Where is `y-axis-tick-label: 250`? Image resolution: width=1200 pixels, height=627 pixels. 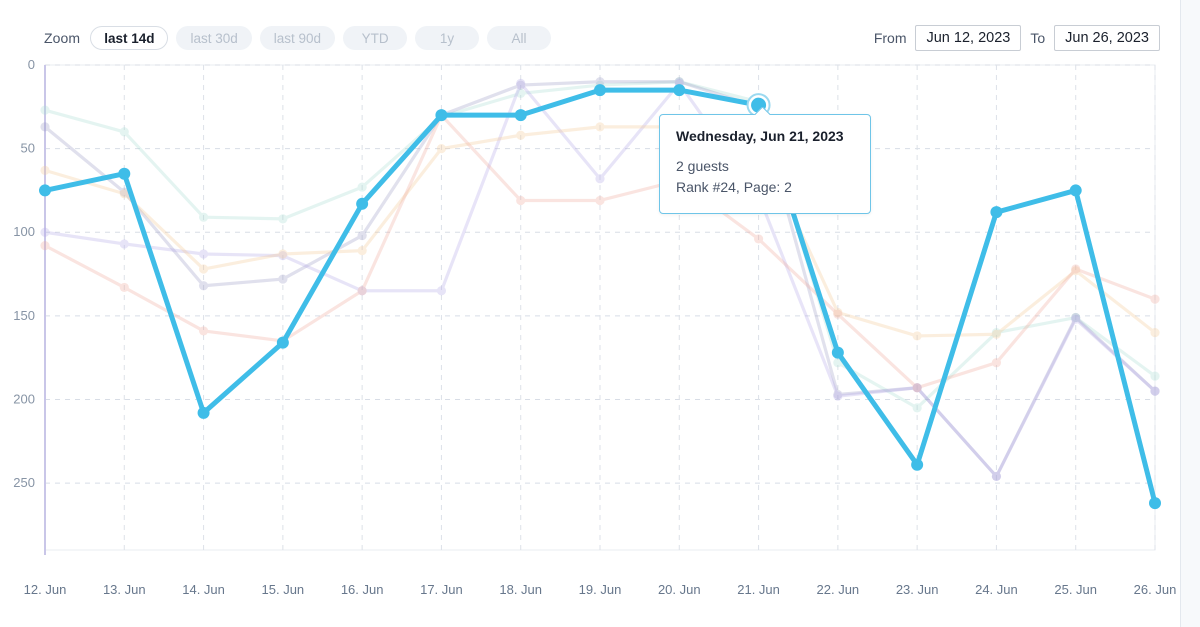
y-axis-tick-label: 250 is located at coordinates (24, 482).